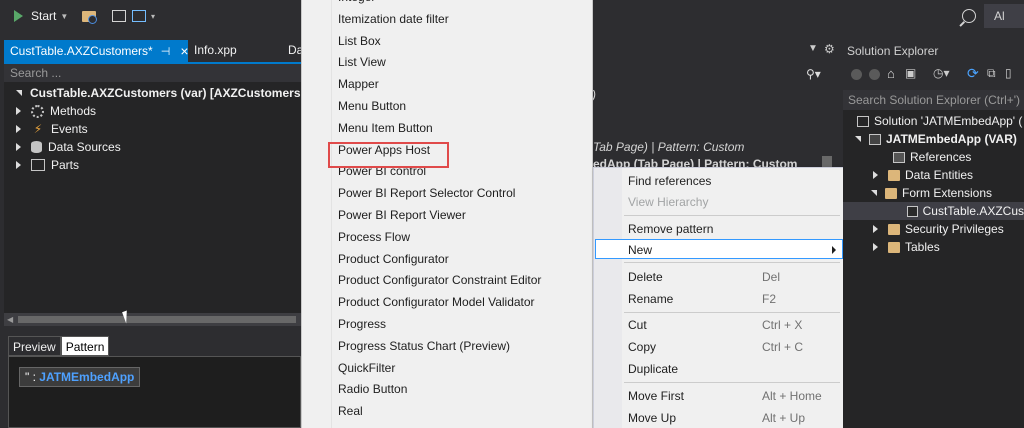 The width and height of the screenshot is (1024, 428). Describe the element at coordinates (813, 74) in the screenshot. I see `search-icon: ⚲▾` at that location.